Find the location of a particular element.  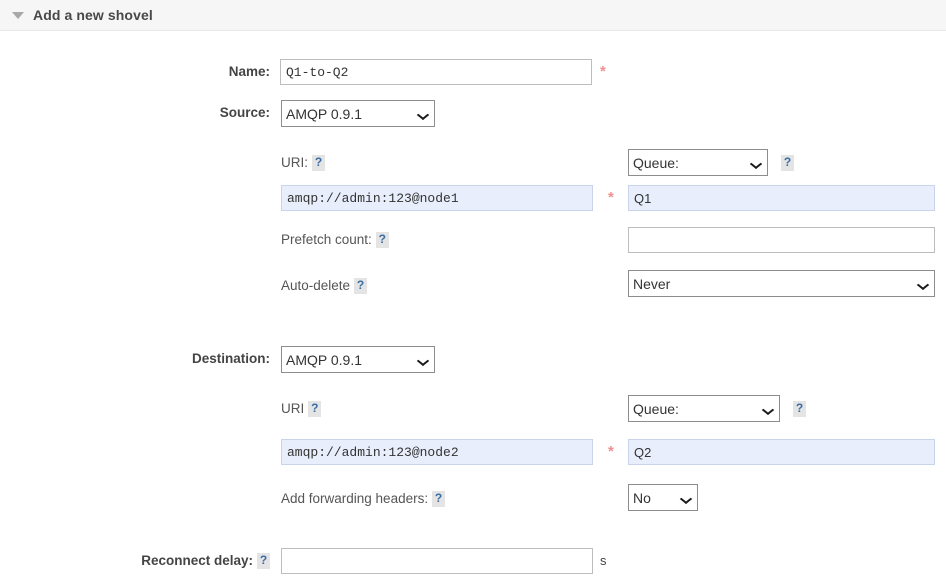

source-protocol-select-wrap: AMQP 0.9.1 is located at coordinates (358, 113).